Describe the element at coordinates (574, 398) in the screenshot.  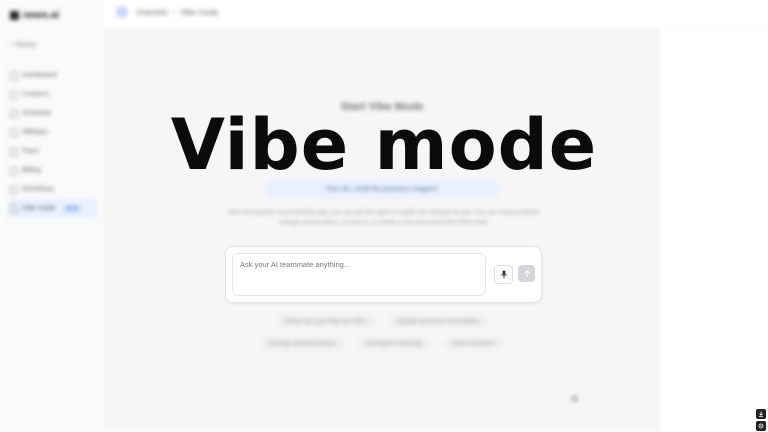
I see `loading-icon` at that location.